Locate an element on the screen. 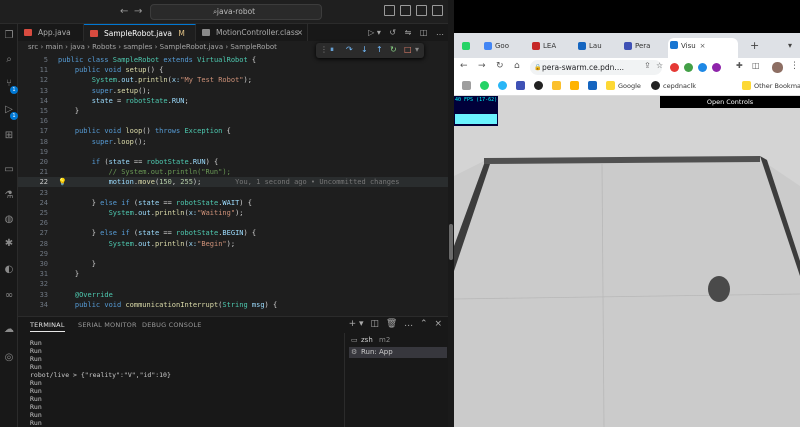 The height and width of the screenshot is (427, 800). menu-icon: ⋮ is located at coordinates (794, 66).